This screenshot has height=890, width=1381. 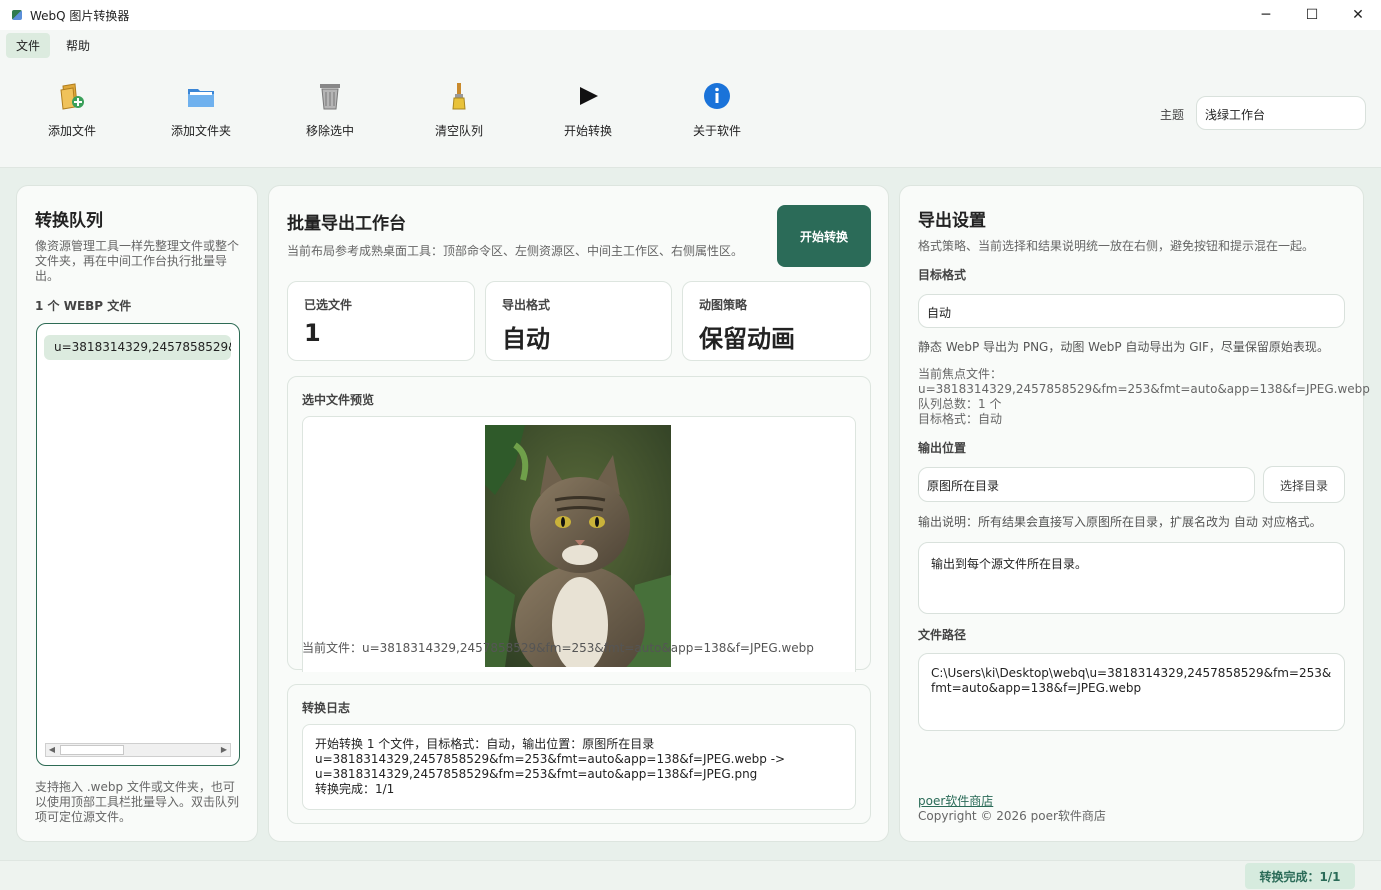 What do you see at coordinates (78, 45) in the screenshot?
I see `menu-help: 帮助` at bounding box center [78, 45].